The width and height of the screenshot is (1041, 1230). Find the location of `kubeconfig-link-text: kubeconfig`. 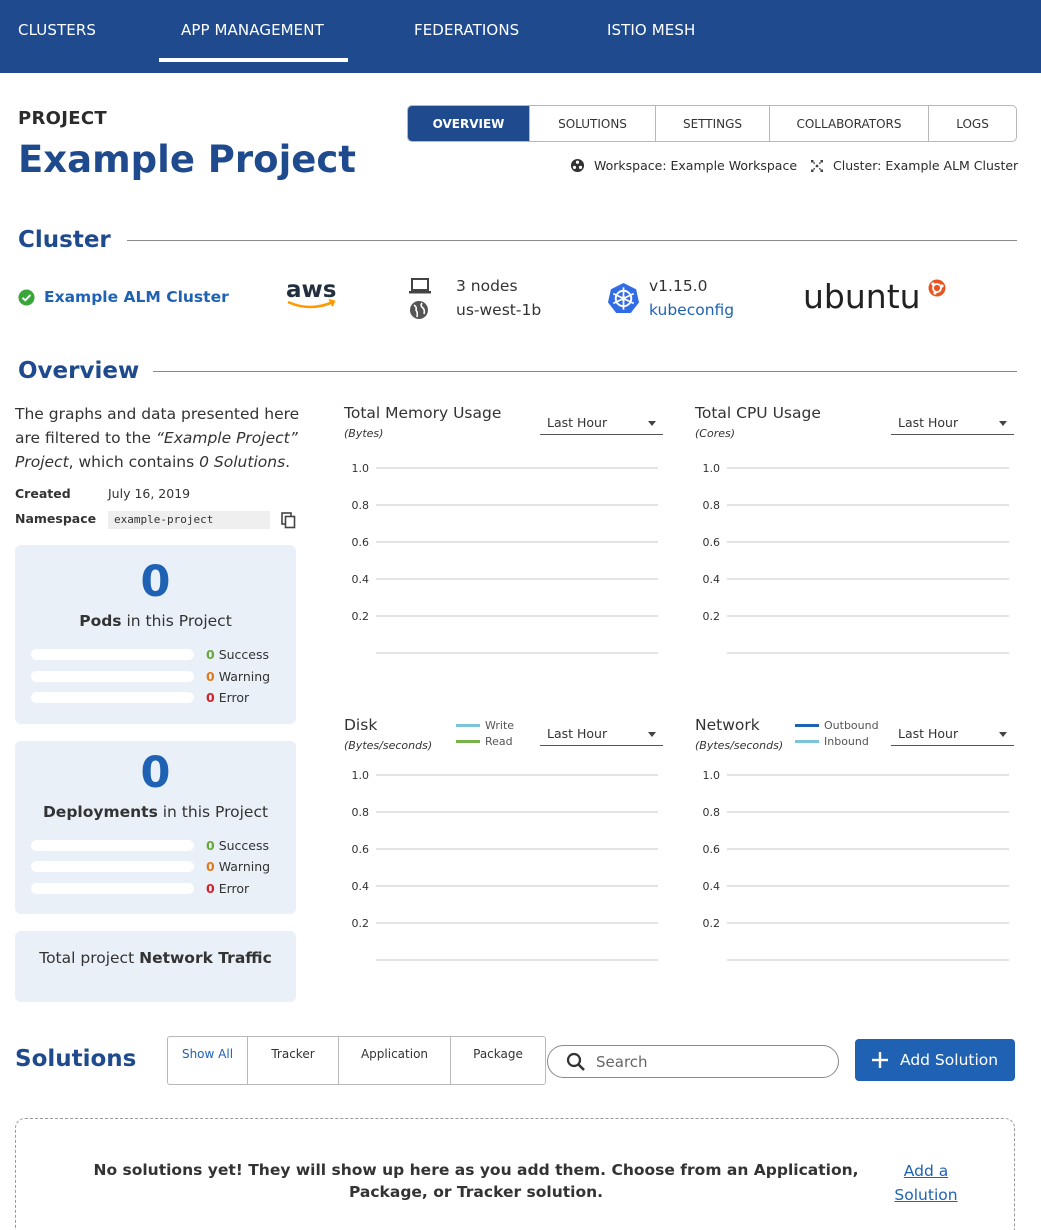

kubeconfig-link-text: kubeconfig is located at coordinates (691, 310).